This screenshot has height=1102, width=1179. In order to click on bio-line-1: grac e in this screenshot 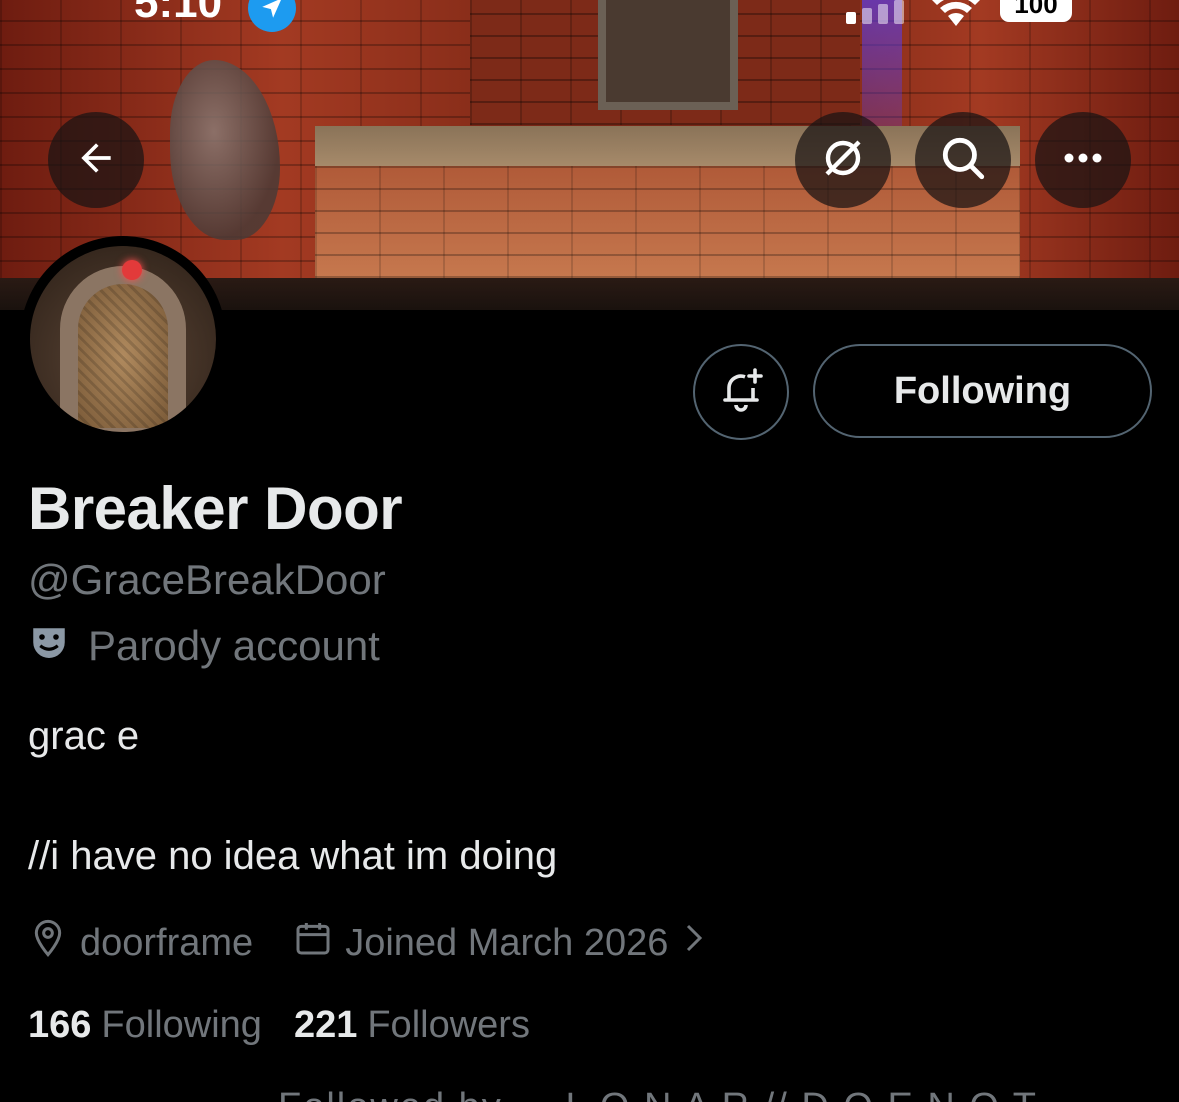, I will do `click(84, 736)`.